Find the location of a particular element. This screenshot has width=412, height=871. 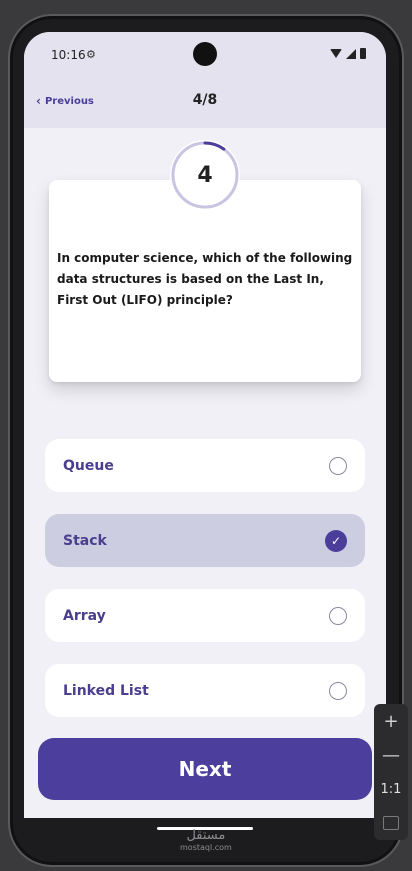

settings-status-icon: ⚙ is located at coordinates (91, 54).